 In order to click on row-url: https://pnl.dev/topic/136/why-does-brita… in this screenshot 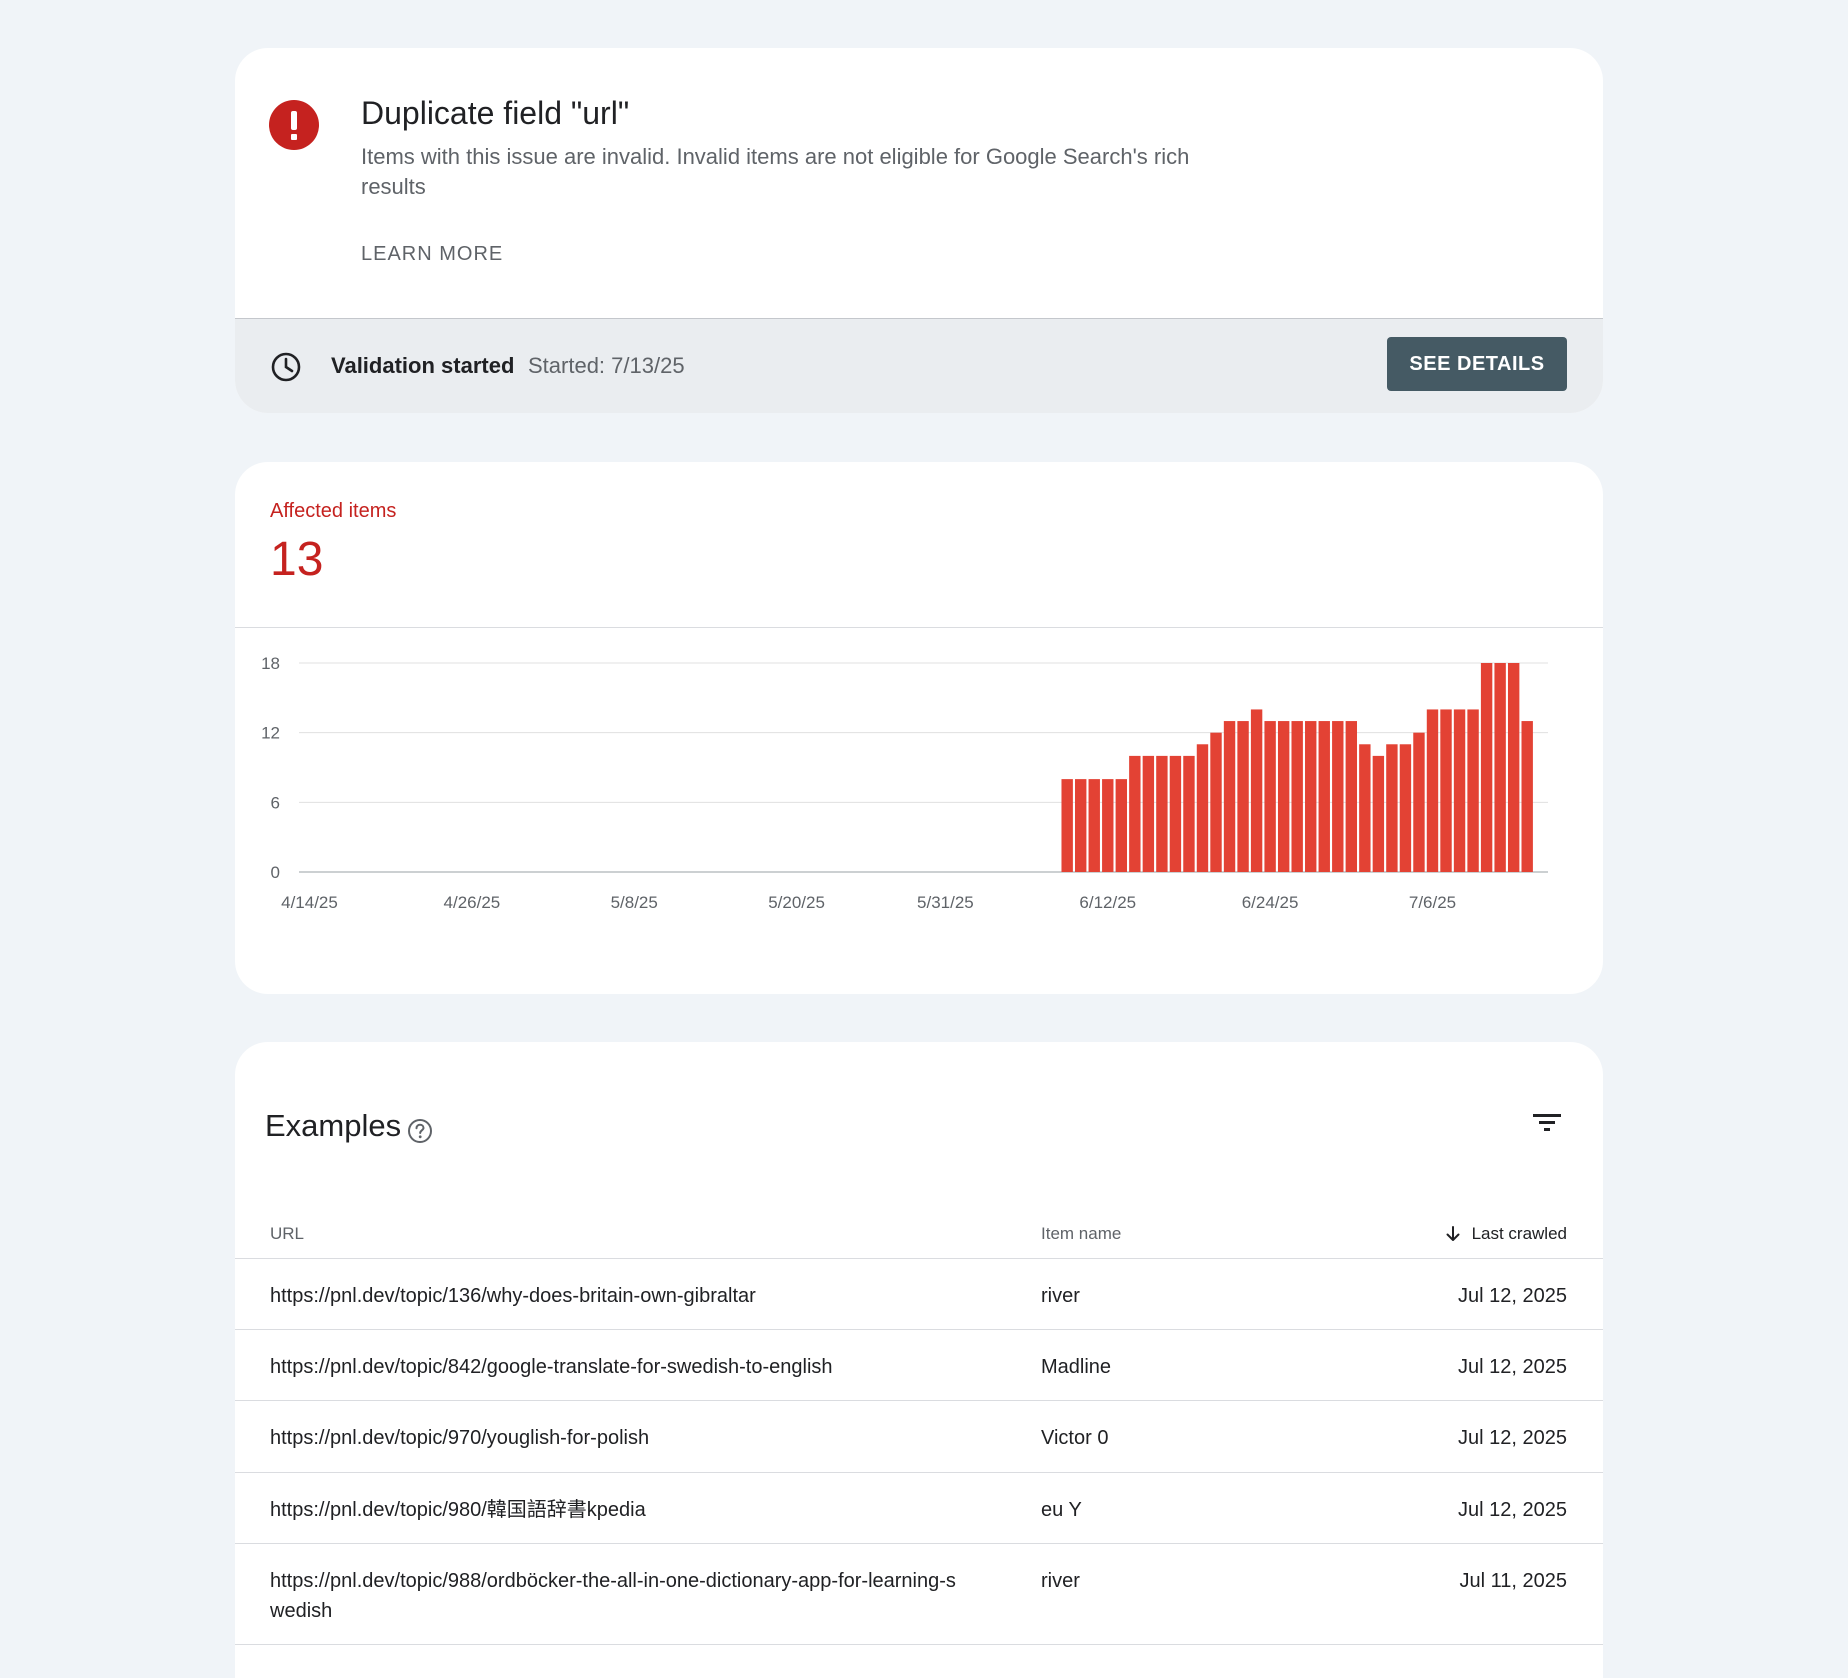, I will do `click(620, 1296)`.